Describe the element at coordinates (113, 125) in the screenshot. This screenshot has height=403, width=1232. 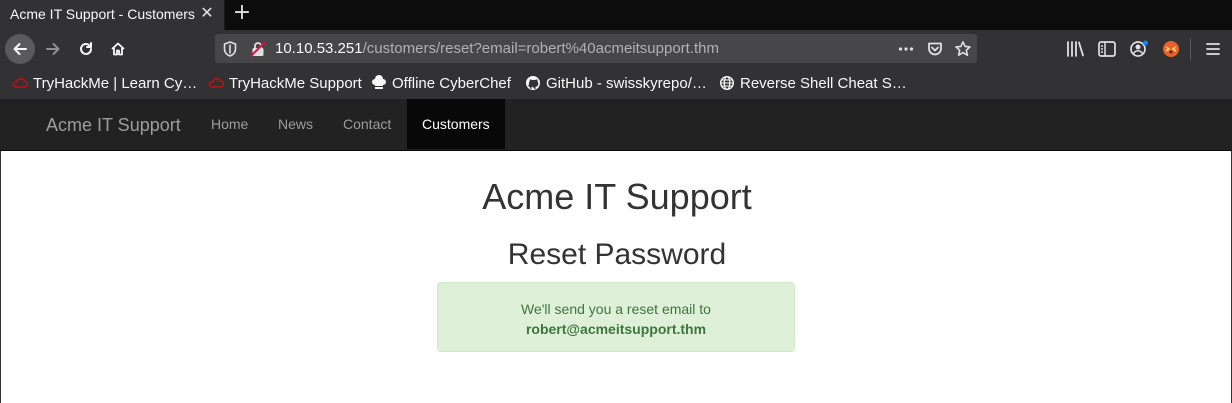
I see `site-brand: Acme IT Support` at that location.